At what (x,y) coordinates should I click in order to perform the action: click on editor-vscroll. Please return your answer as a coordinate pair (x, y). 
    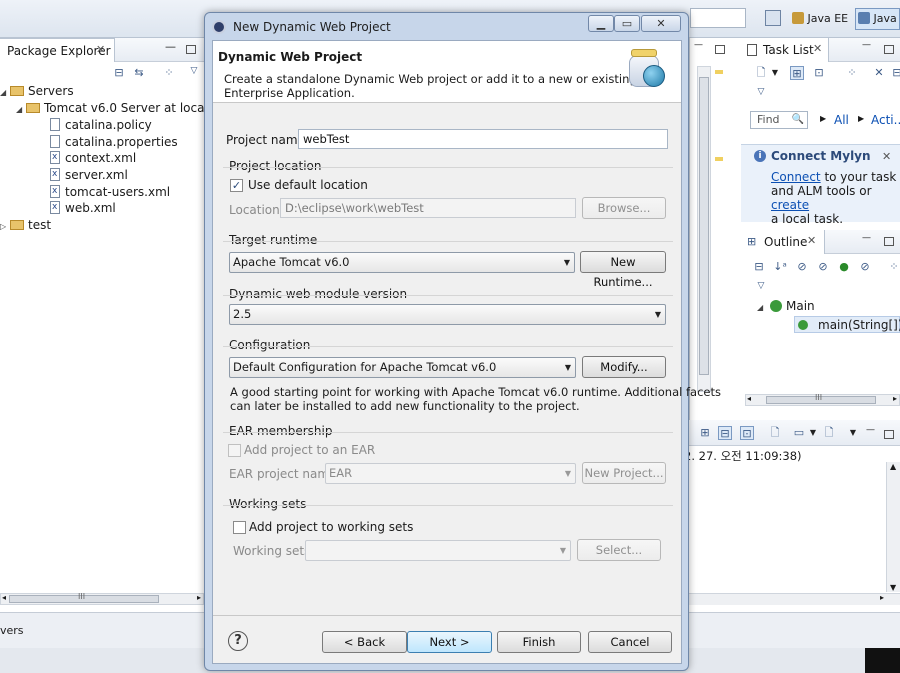
    Looking at the image, I should click on (704, 229).